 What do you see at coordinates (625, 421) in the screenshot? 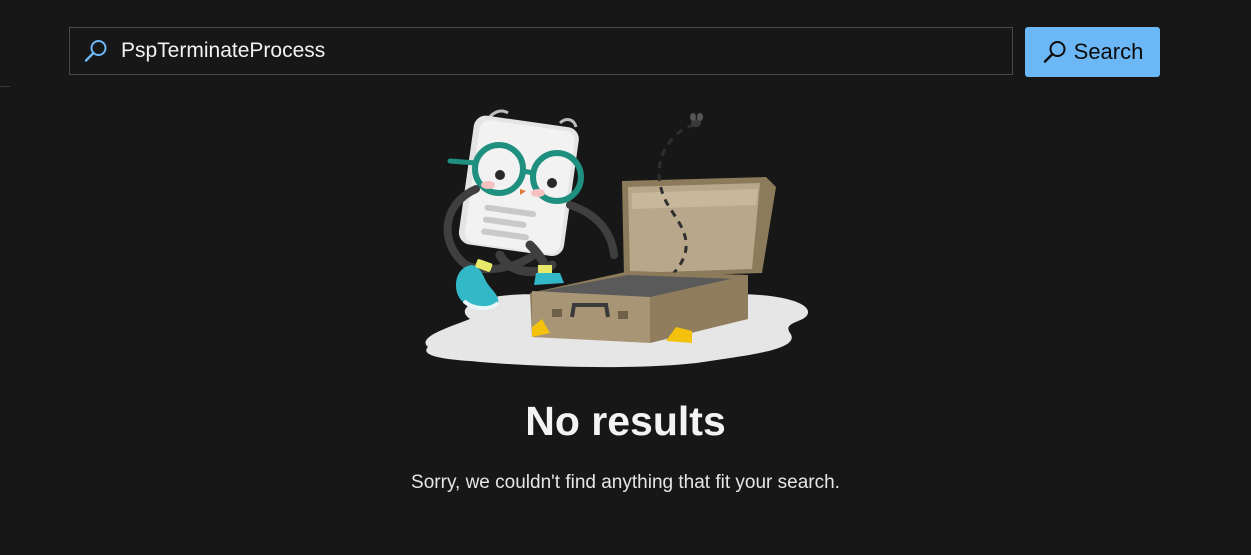
I see `no-results-title: No results` at bounding box center [625, 421].